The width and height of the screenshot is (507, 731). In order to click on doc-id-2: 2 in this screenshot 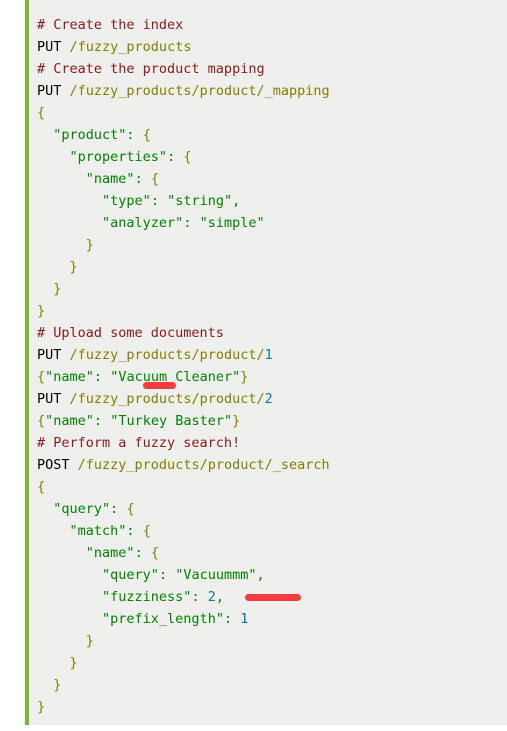, I will do `click(268, 399)`.